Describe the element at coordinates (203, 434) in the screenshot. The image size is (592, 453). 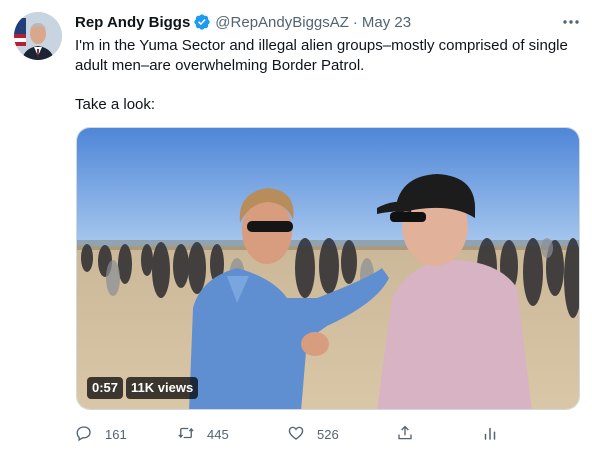
I see `retweet-button: 445` at that location.